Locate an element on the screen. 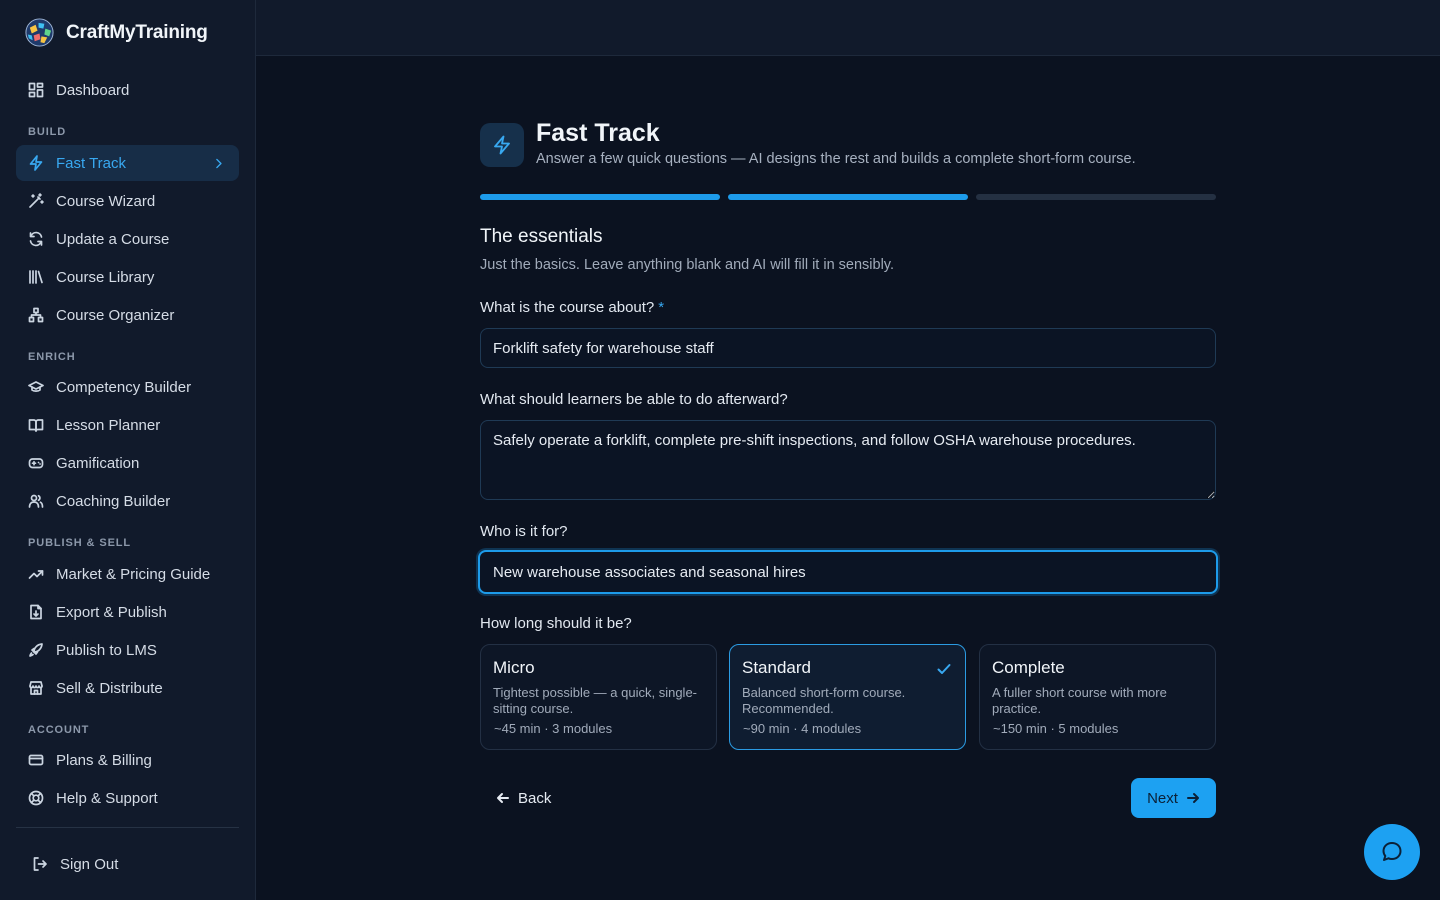 This screenshot has height=900, width=1440. option-title: Complete is located at coordinates (1028, 667).